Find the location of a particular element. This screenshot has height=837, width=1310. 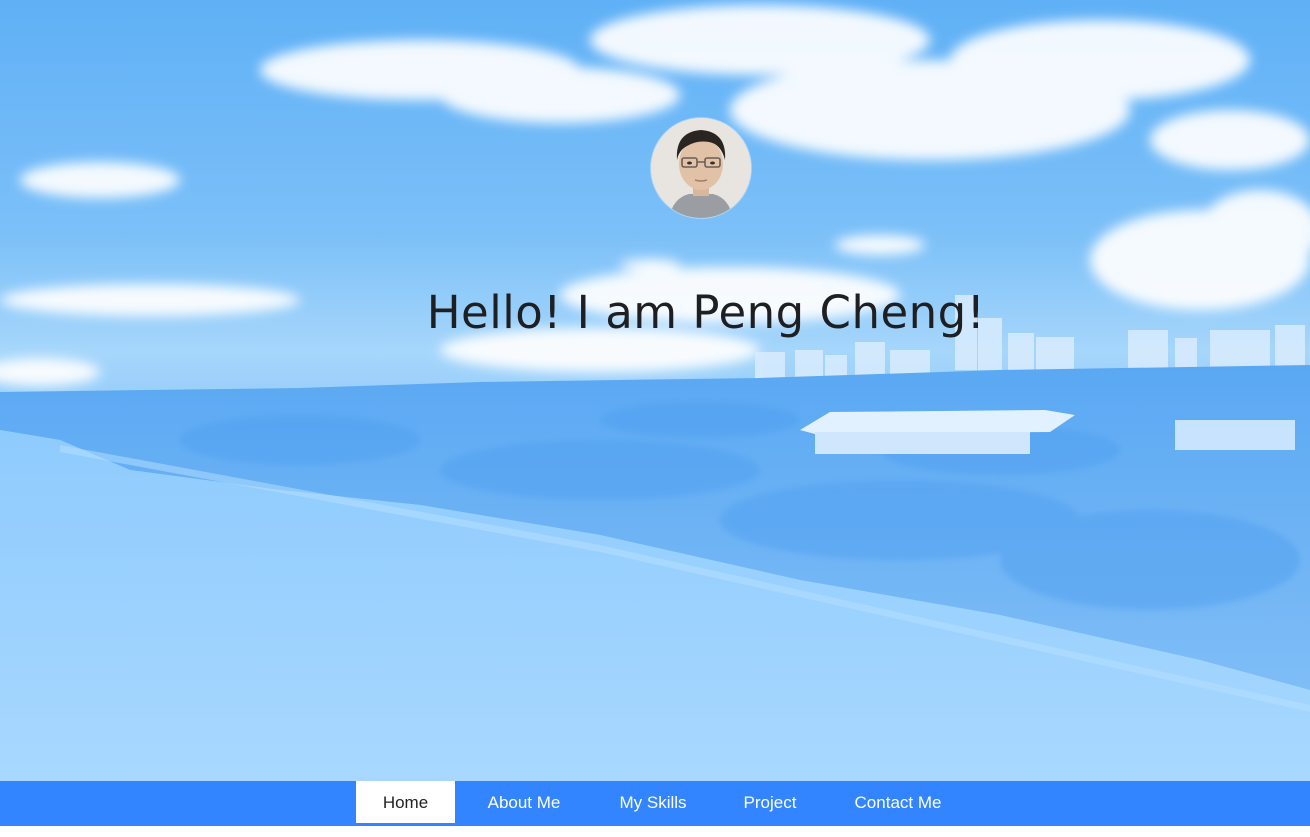

avatar is located at coordinates (701, 168).